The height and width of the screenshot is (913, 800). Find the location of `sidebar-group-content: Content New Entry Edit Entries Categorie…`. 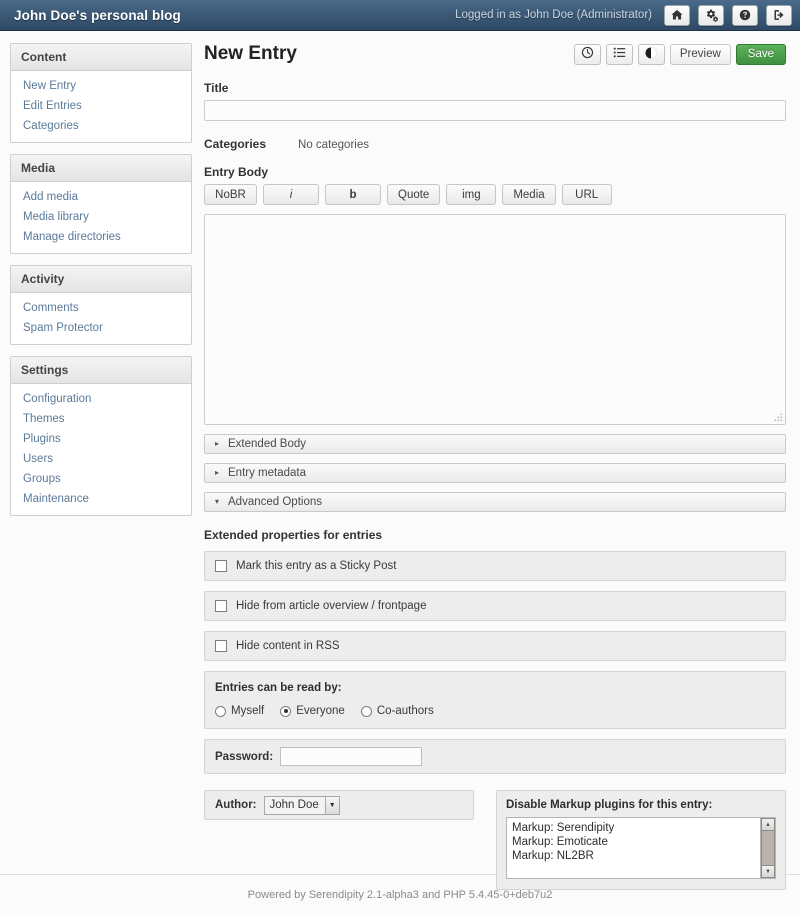

sidebar-group-content: Content New Entry Edit Entries Categorie… is located at coordinates (101, 93).